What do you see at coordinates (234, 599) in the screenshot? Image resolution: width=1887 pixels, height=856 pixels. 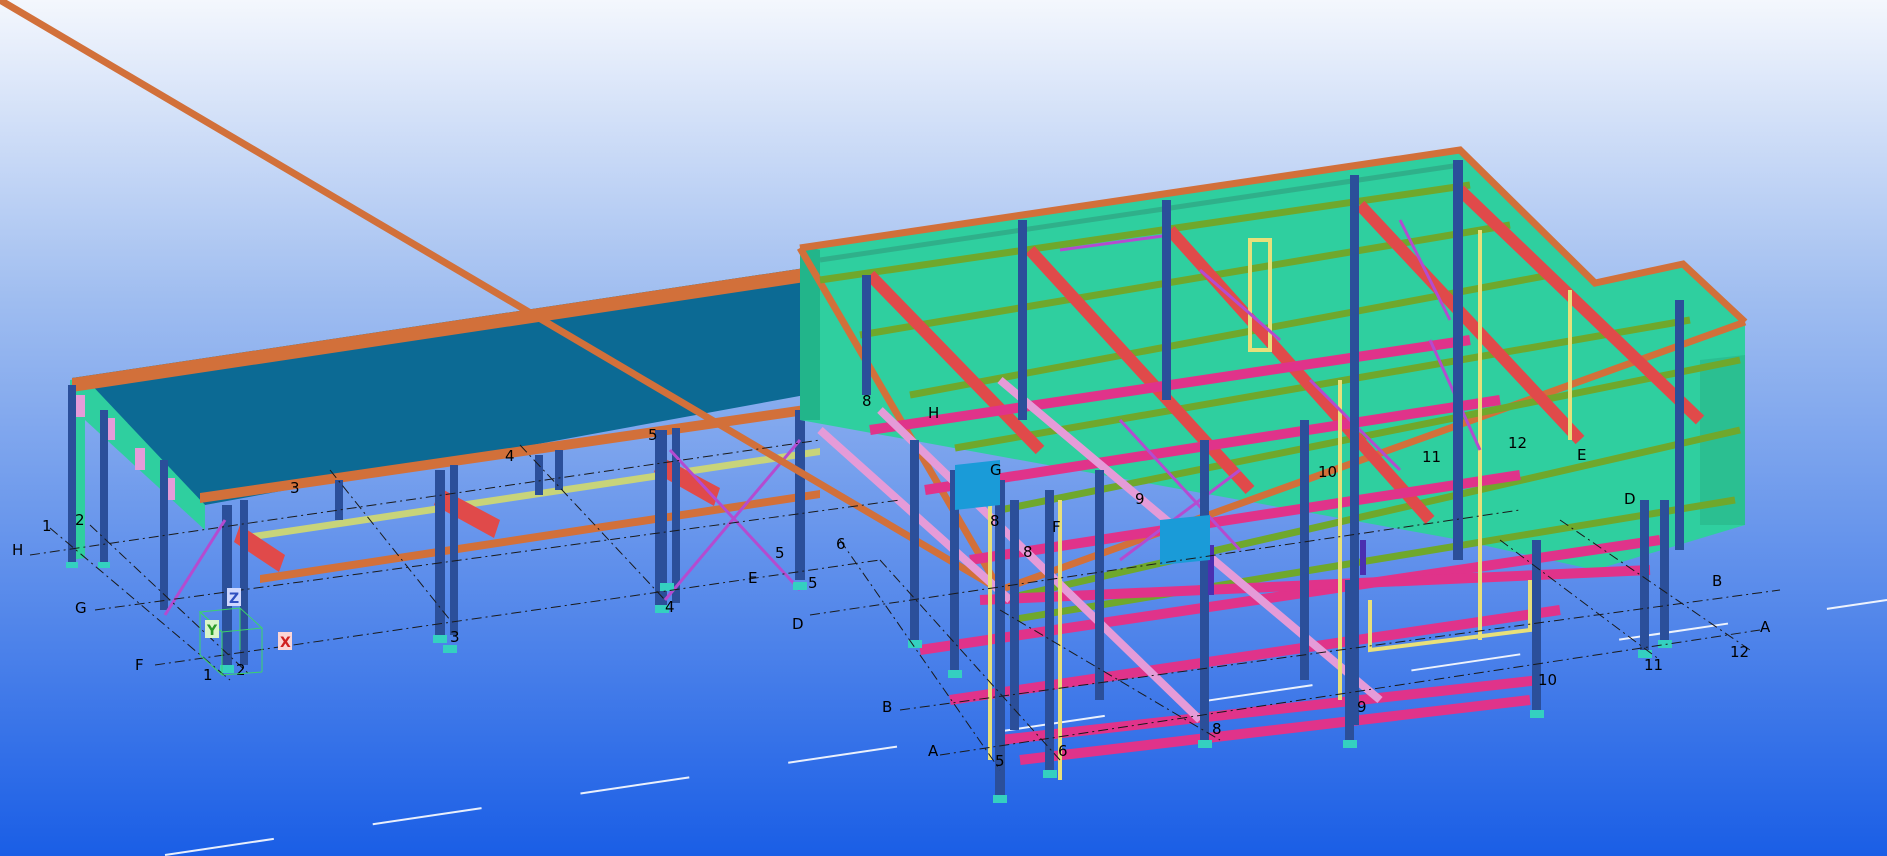 I see `z-axis-label: Z` at bounding box center [234, 599].